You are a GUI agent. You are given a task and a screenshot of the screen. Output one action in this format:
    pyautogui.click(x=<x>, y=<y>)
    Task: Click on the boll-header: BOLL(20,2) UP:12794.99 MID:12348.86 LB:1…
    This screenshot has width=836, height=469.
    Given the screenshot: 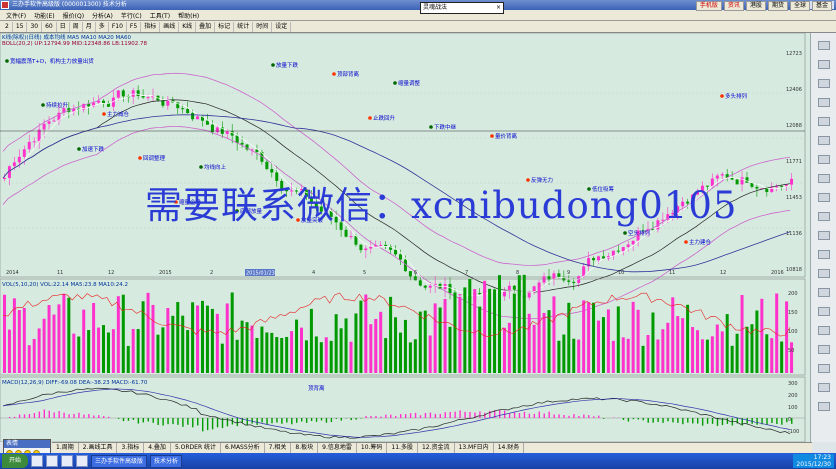 What is the action you would take?
    pyautogui.click(x=74, y=44)
    